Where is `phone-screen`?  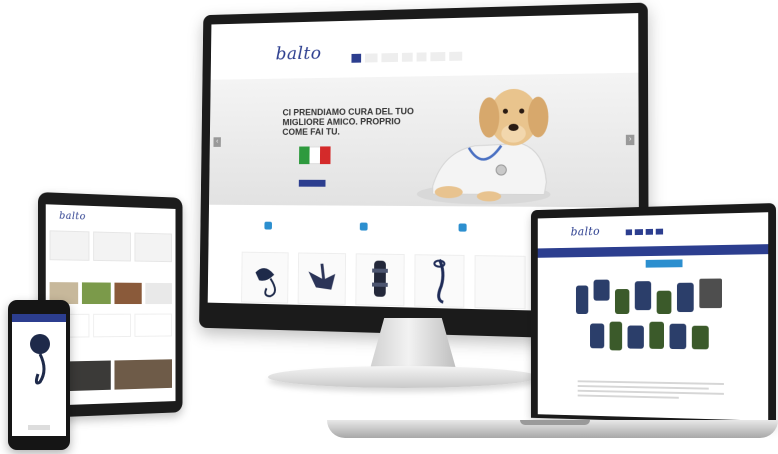 phone-screen is located at coordinates (39, 375).